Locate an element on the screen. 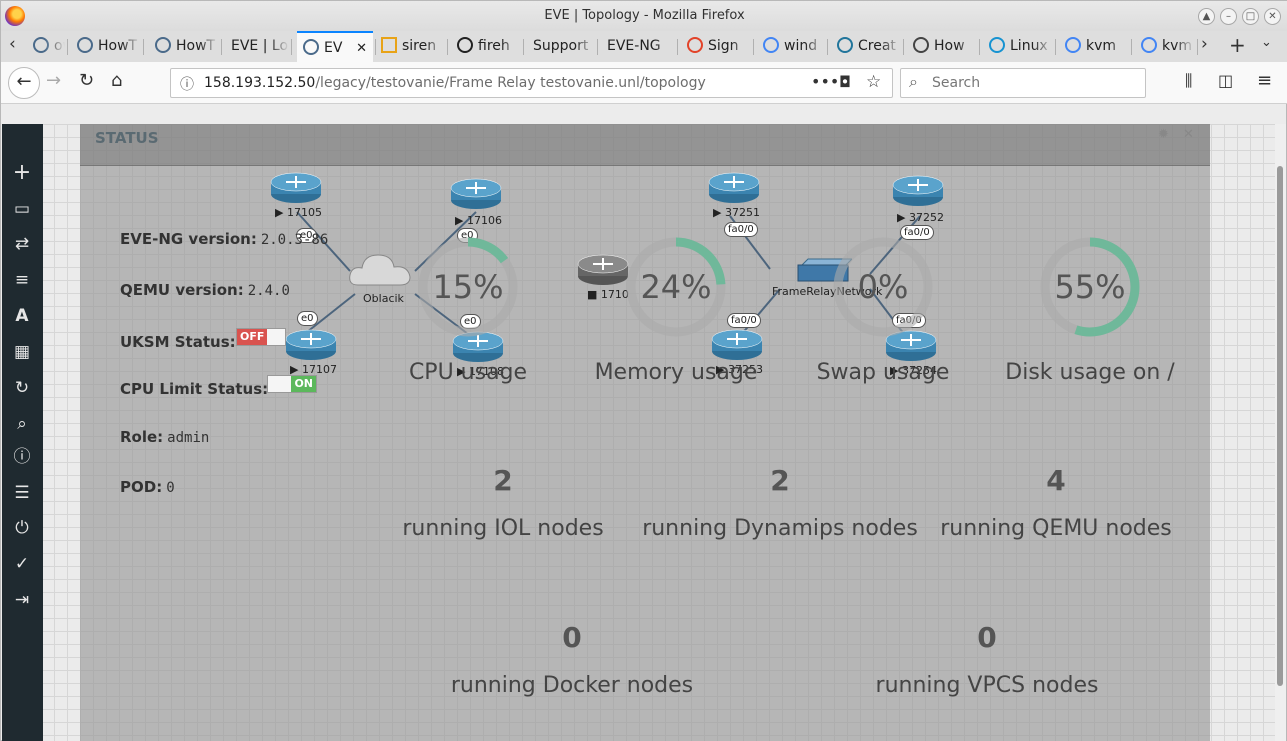 Image resolution: width=1287 pixels, height=741 pixels. router-17106-icon is located at coordinates (476, 194).